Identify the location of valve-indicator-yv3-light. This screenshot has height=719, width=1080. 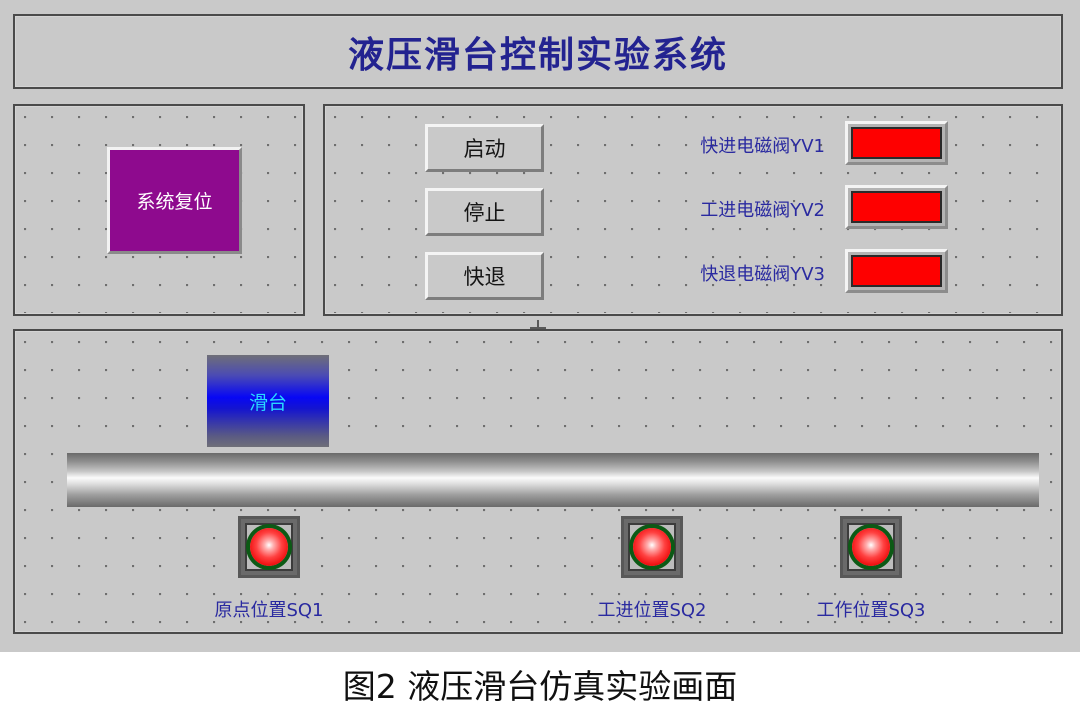
(896, 271).